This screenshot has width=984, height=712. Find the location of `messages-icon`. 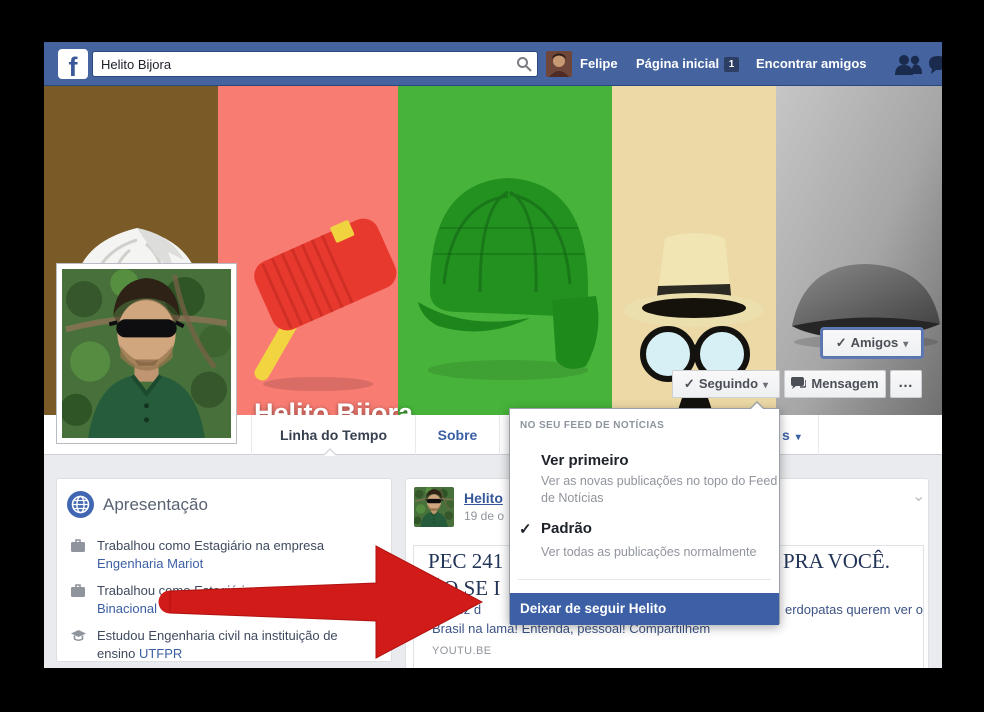

messages-icon is located at coordinates (935, 66).